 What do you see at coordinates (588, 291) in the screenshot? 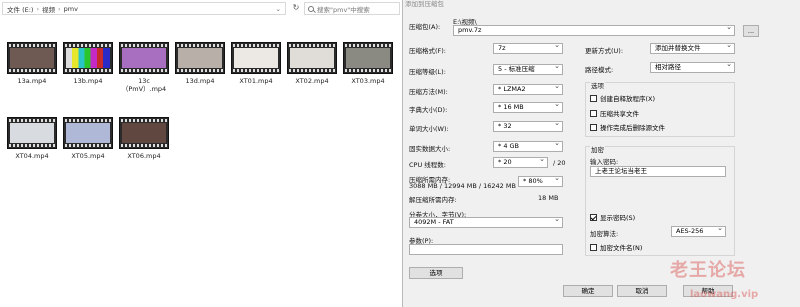
I see `ok-button: 确定` at bounding box center [588, 291].